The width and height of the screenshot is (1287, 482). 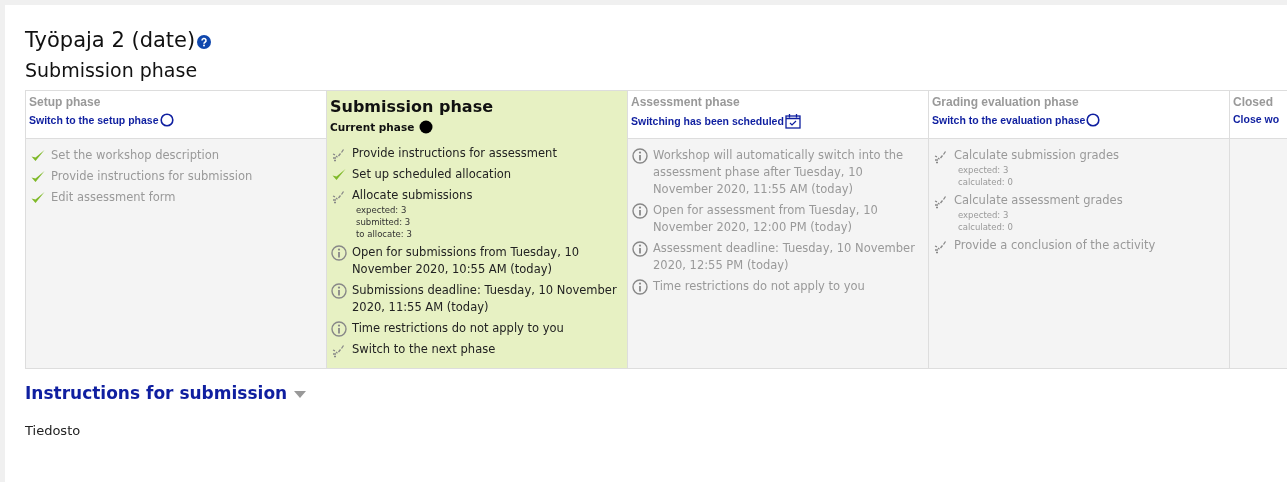 I want to click on task-text: Provide a conclusion of the activity, so click(x=1055, y=245).